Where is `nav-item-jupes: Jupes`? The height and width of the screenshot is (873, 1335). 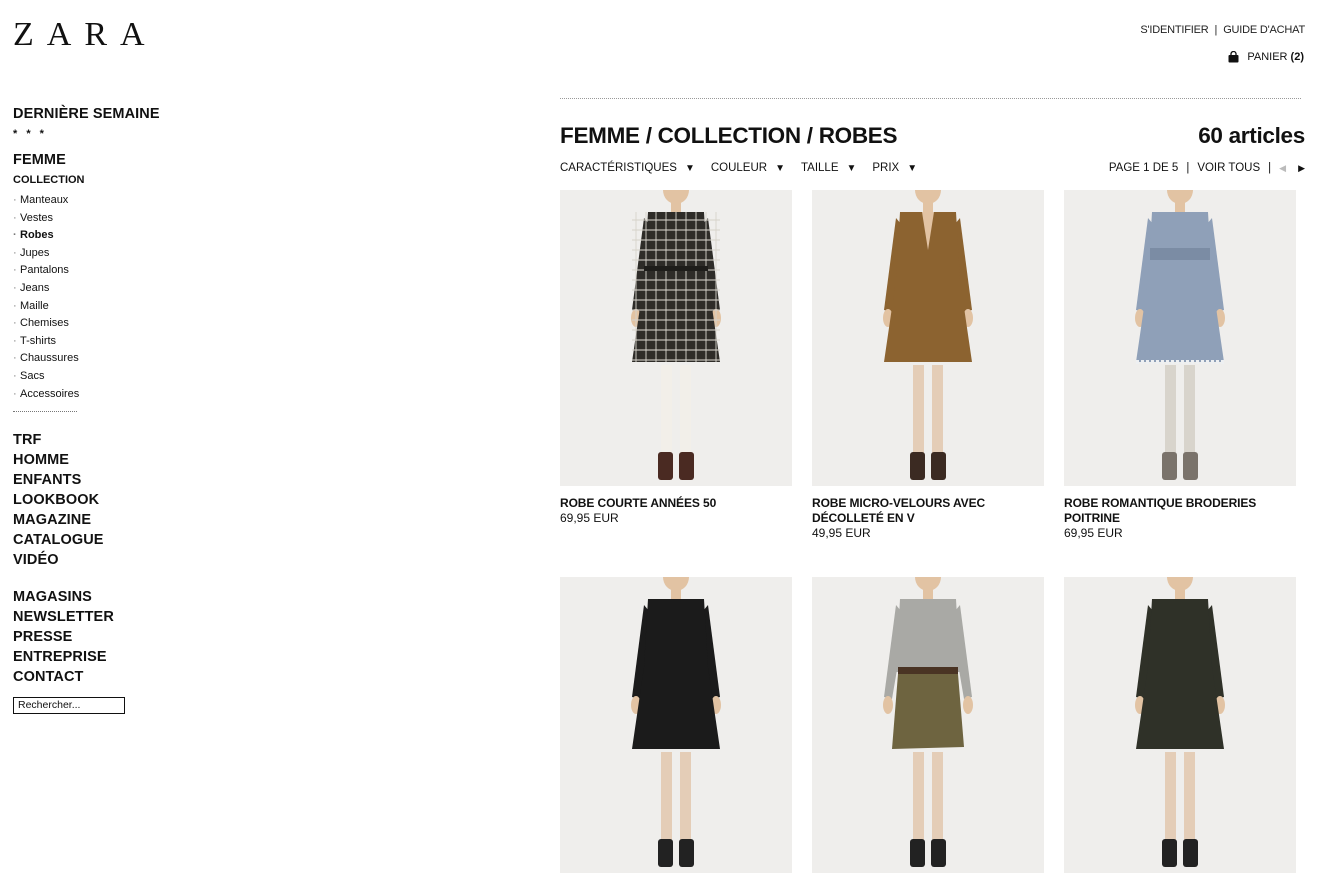
nav-item-jupes: Jupes is located at coordinates (113, 254).